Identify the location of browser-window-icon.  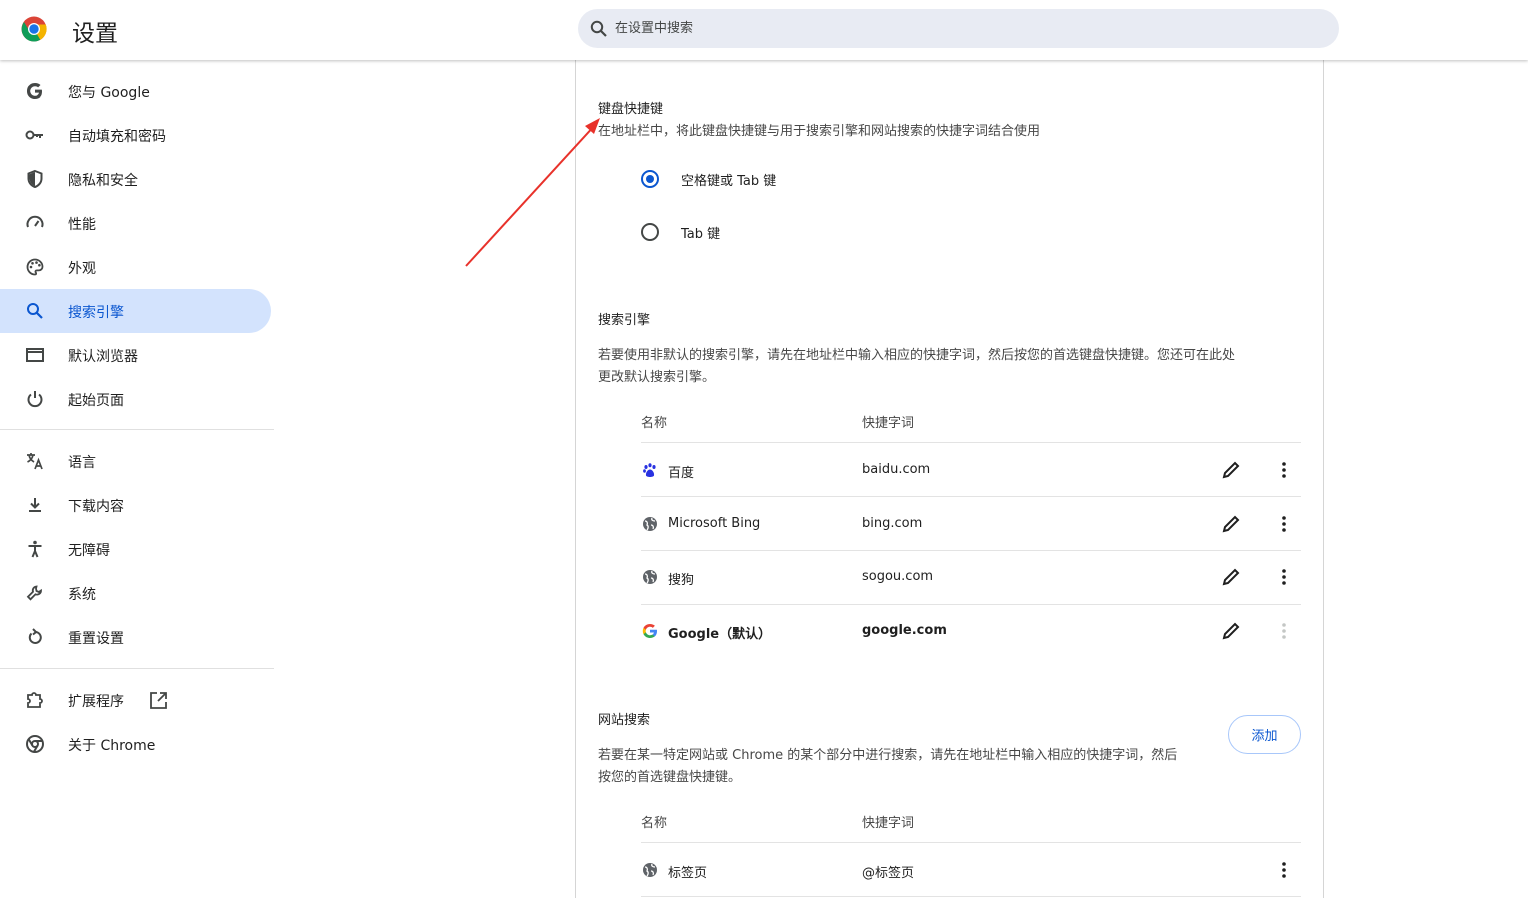
(35, 355).